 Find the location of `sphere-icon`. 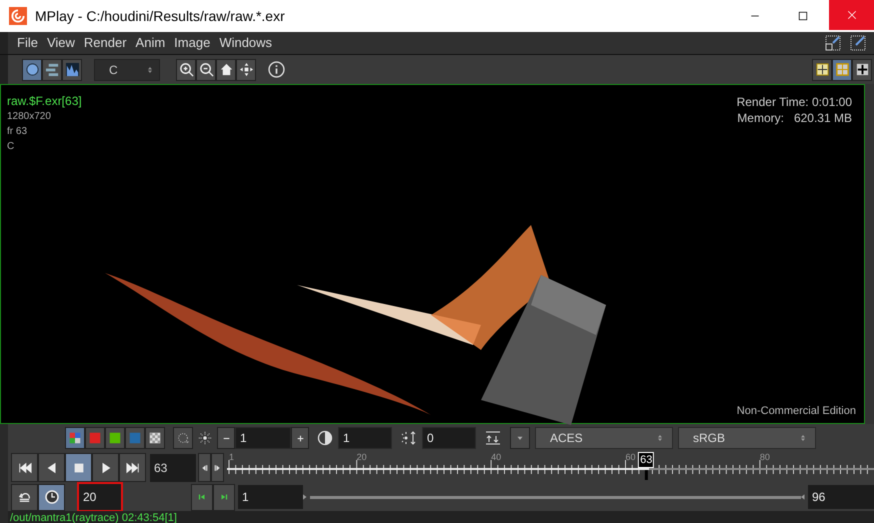

sphere-icon is located at coordinates (32, 69).